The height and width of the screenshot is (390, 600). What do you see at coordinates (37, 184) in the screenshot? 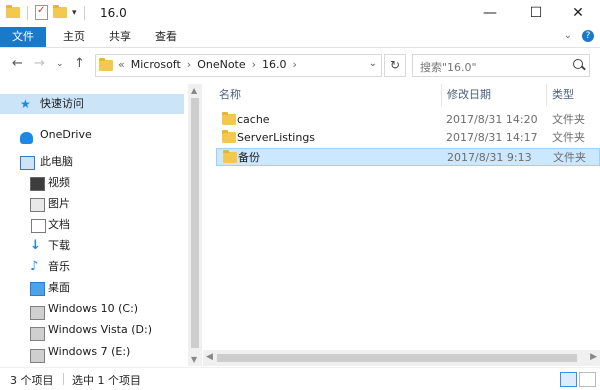
I see `video-icon` at bounding box center [37, 184].